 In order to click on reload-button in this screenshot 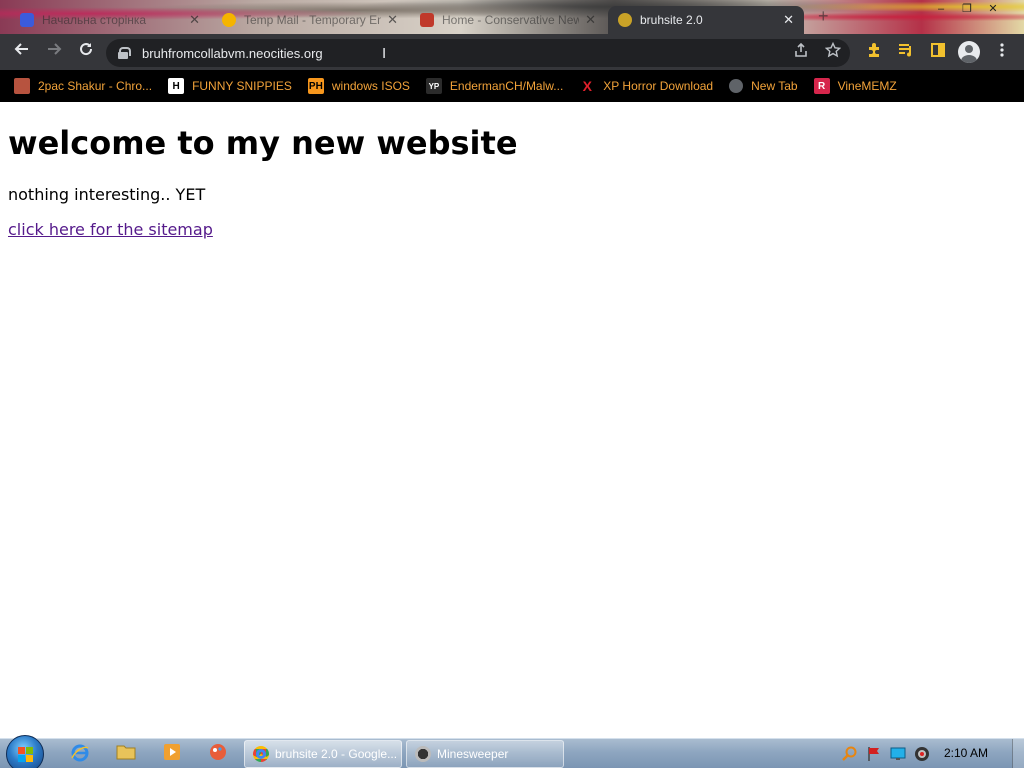, I will do `click(86, 52)`.